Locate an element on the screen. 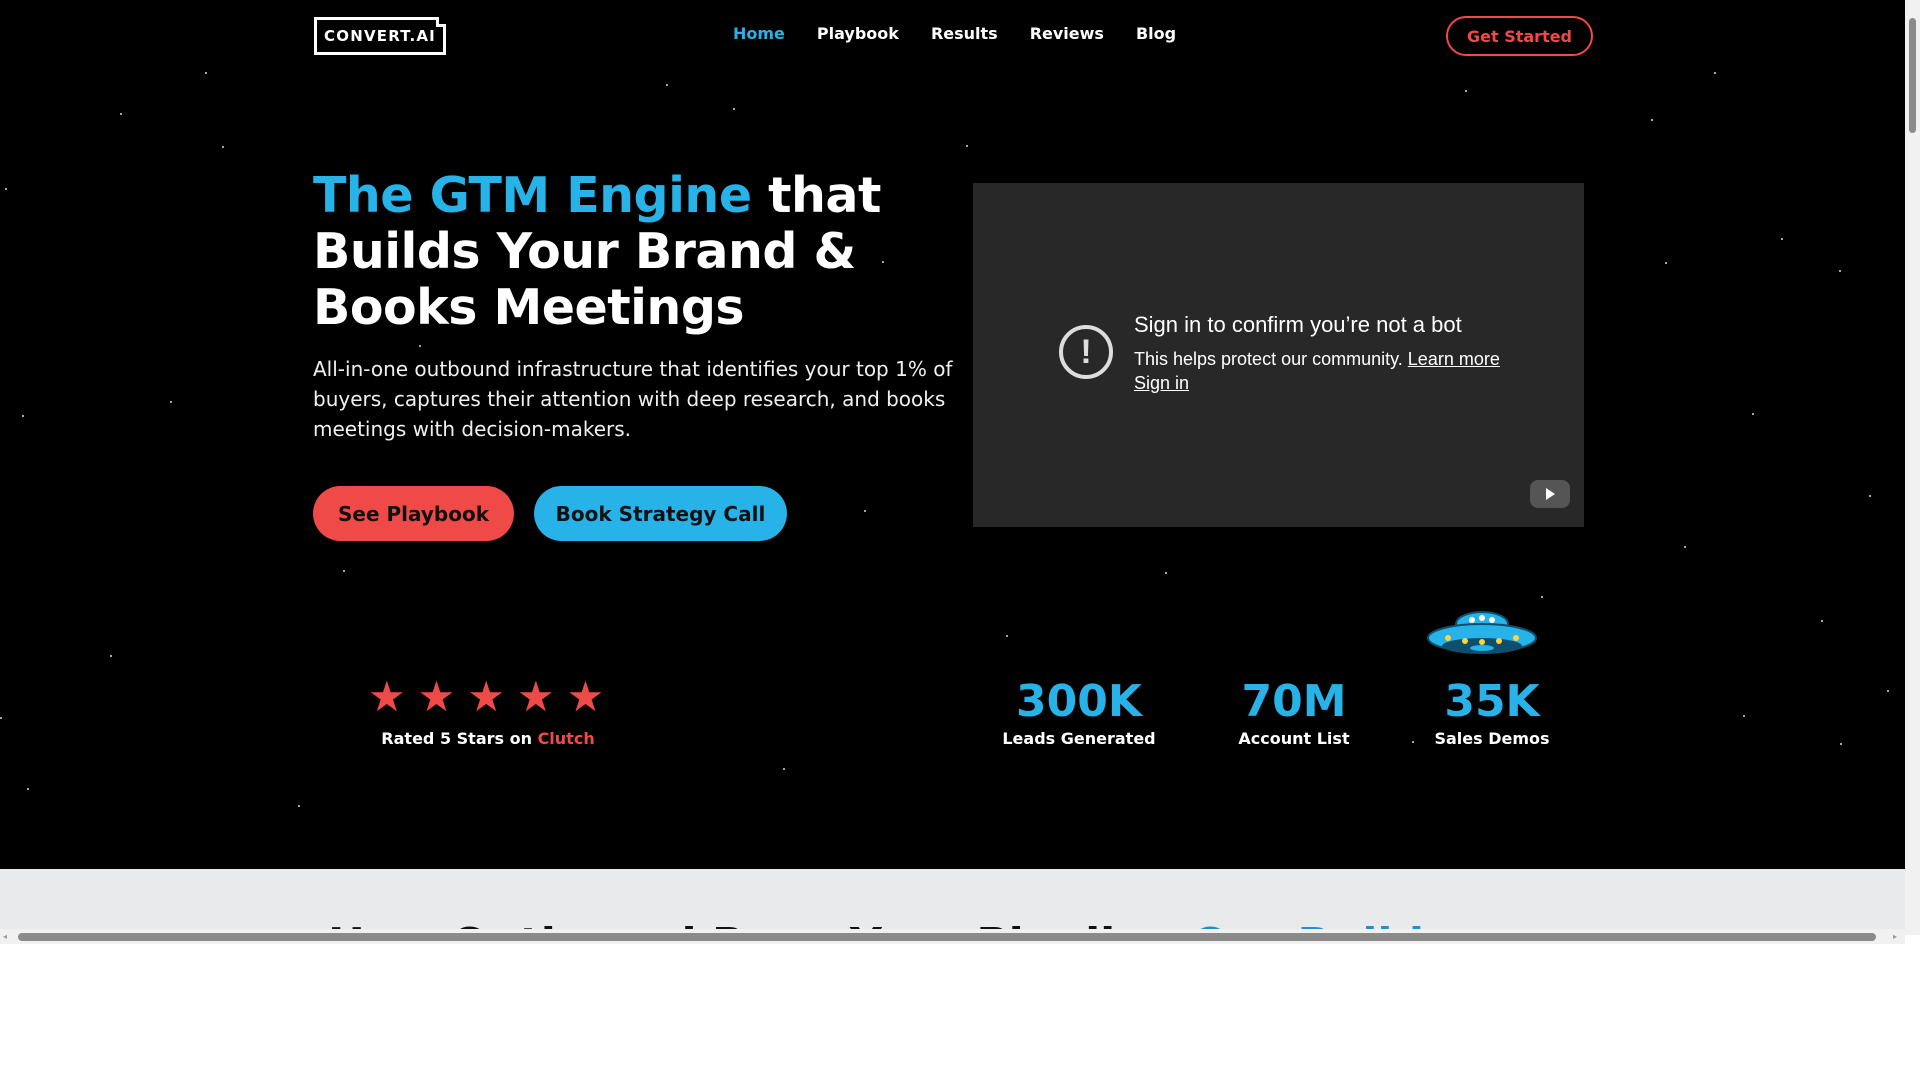  nav-home: Home is located at coordinates (759, 33).